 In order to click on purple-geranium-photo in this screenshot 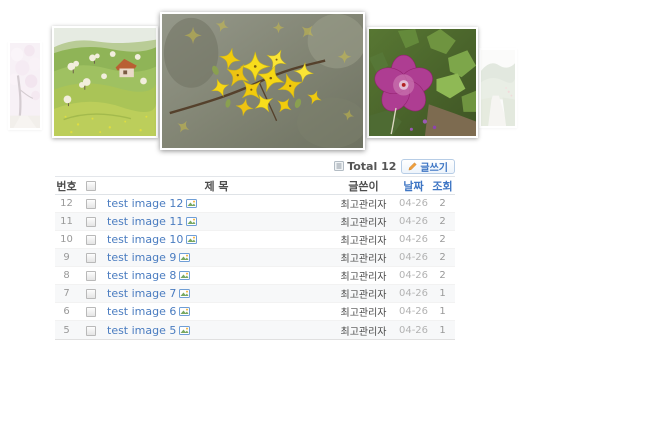, I will do `click(422, 82)`.